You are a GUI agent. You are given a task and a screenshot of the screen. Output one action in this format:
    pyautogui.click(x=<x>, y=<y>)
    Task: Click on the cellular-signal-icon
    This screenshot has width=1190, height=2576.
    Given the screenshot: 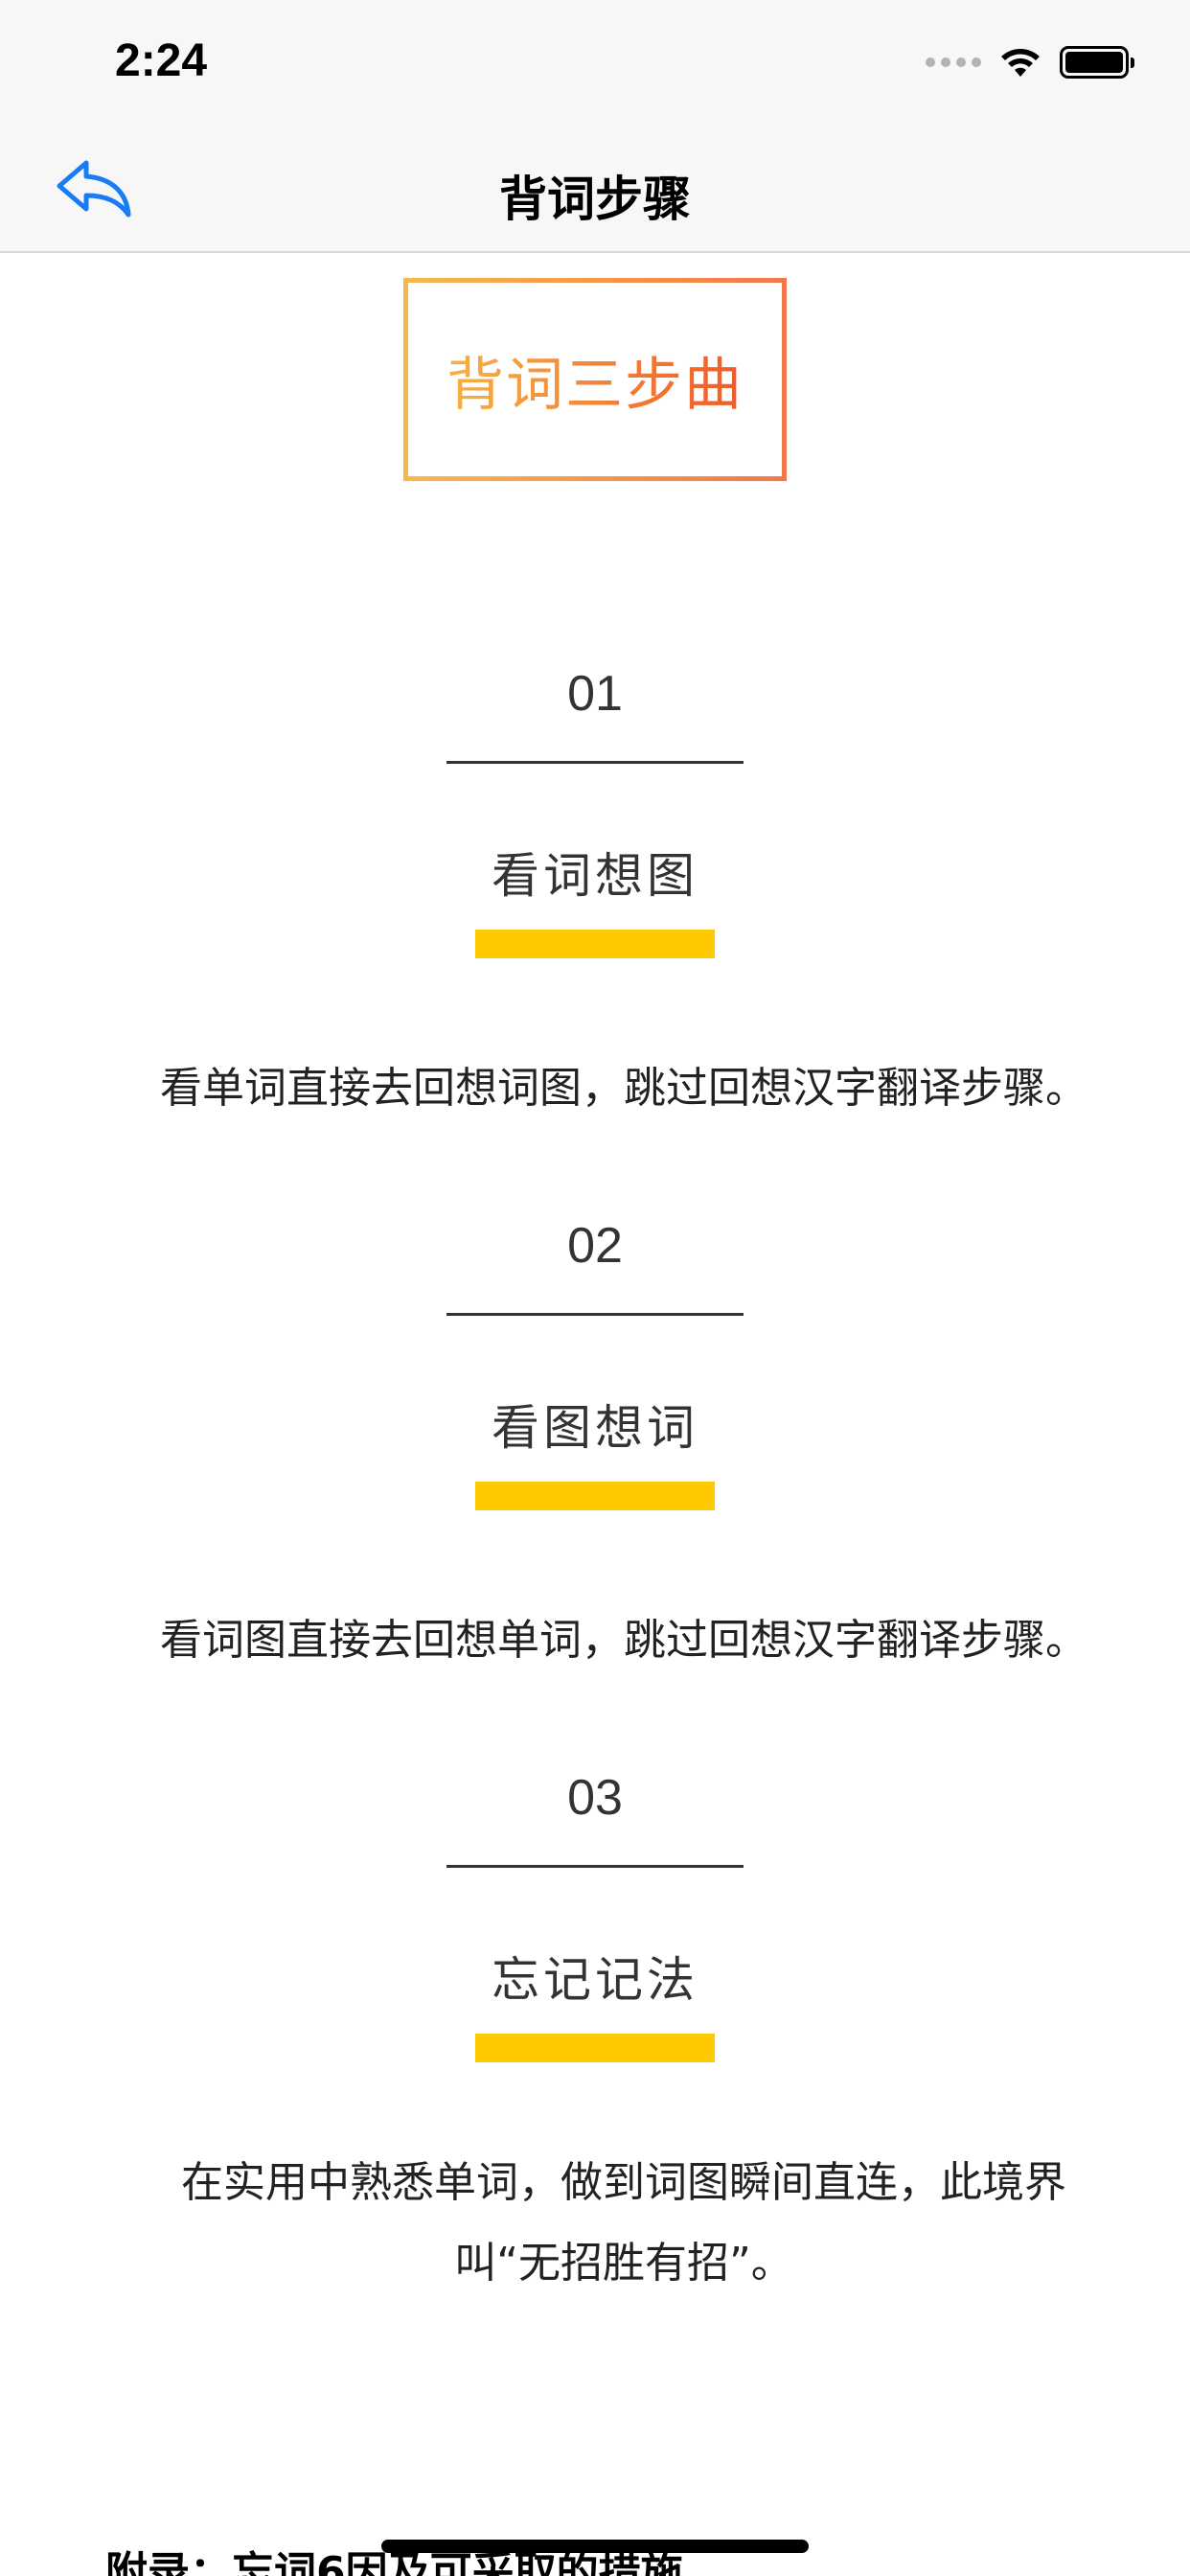 What is the action you would take?
    pyautogui.click(x=953, y=63)
    